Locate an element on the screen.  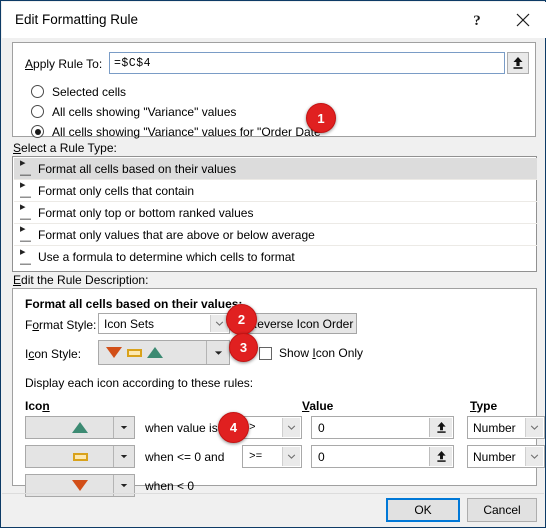
icon-style-select is located at coordinates (164, 352).